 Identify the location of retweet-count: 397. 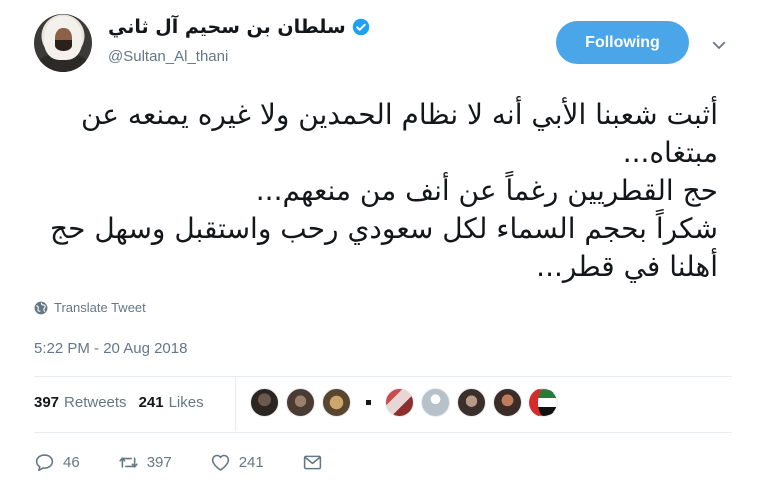
(159, 462).